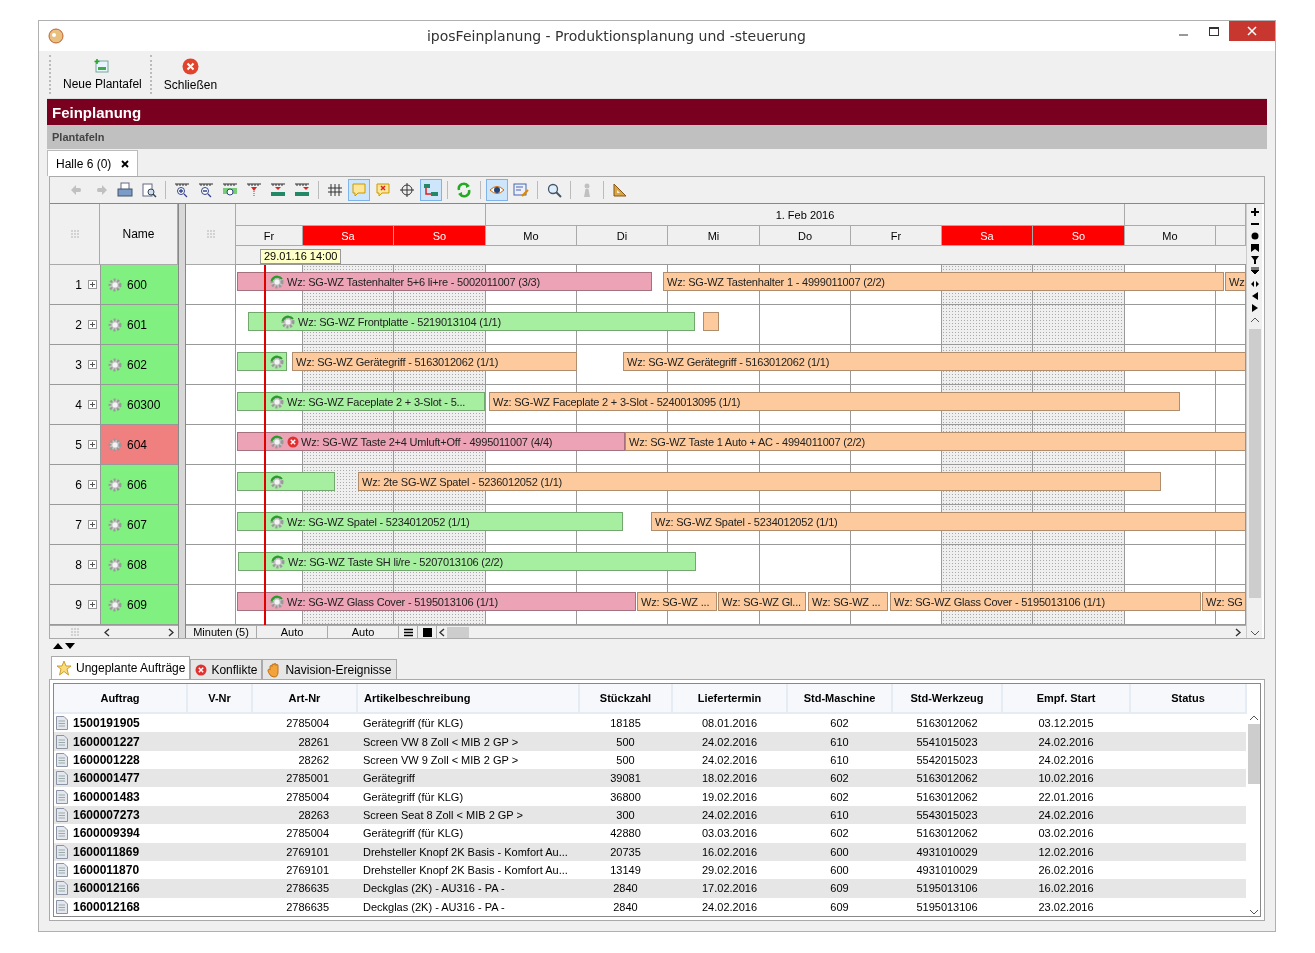  I want to click on table-cell: 29.02.2016, so click(729, 870).